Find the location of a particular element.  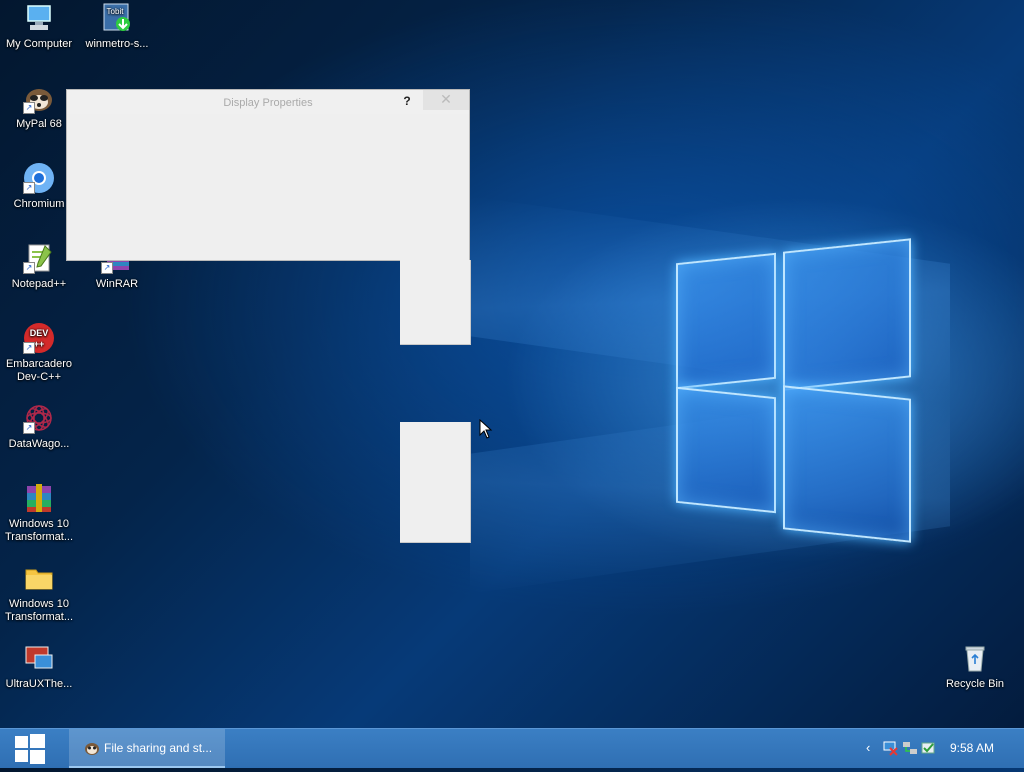

display-properties-dialog: Display Properties ? ✕ is located at coordinates (268, 175).